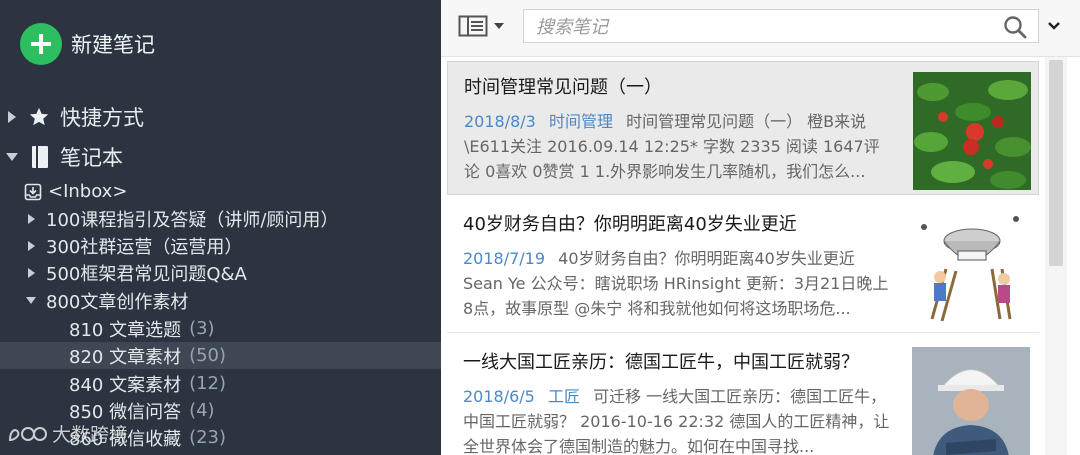 Image resolution: width=1080 pixels, height=455 pixels. What do you see at coordinates (40, 157) in the screenshot?
I see `notebook-icon` at bounding box center [40, 157].